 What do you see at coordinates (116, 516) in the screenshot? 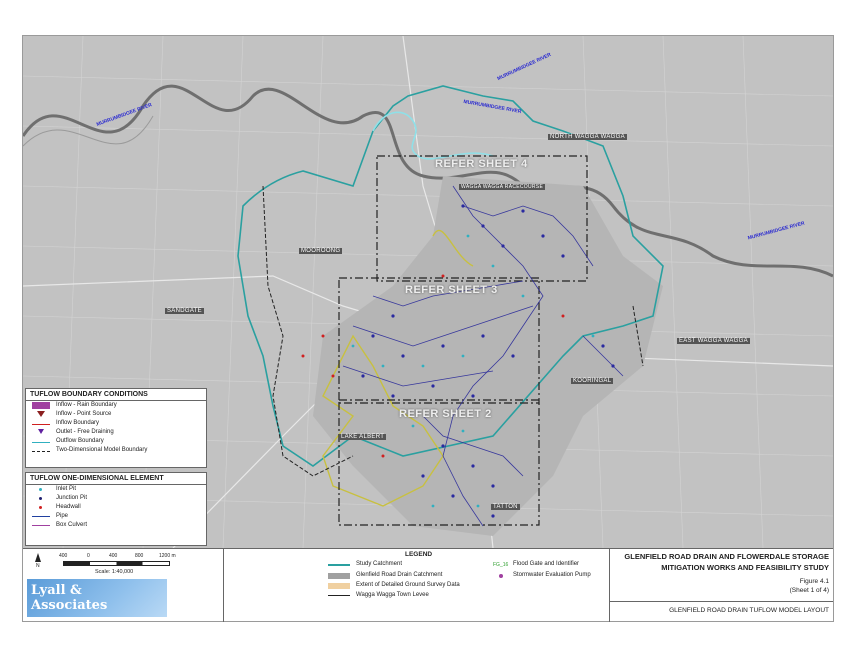
I see `legend-row: Pipe` at bounding box center [116, 516].